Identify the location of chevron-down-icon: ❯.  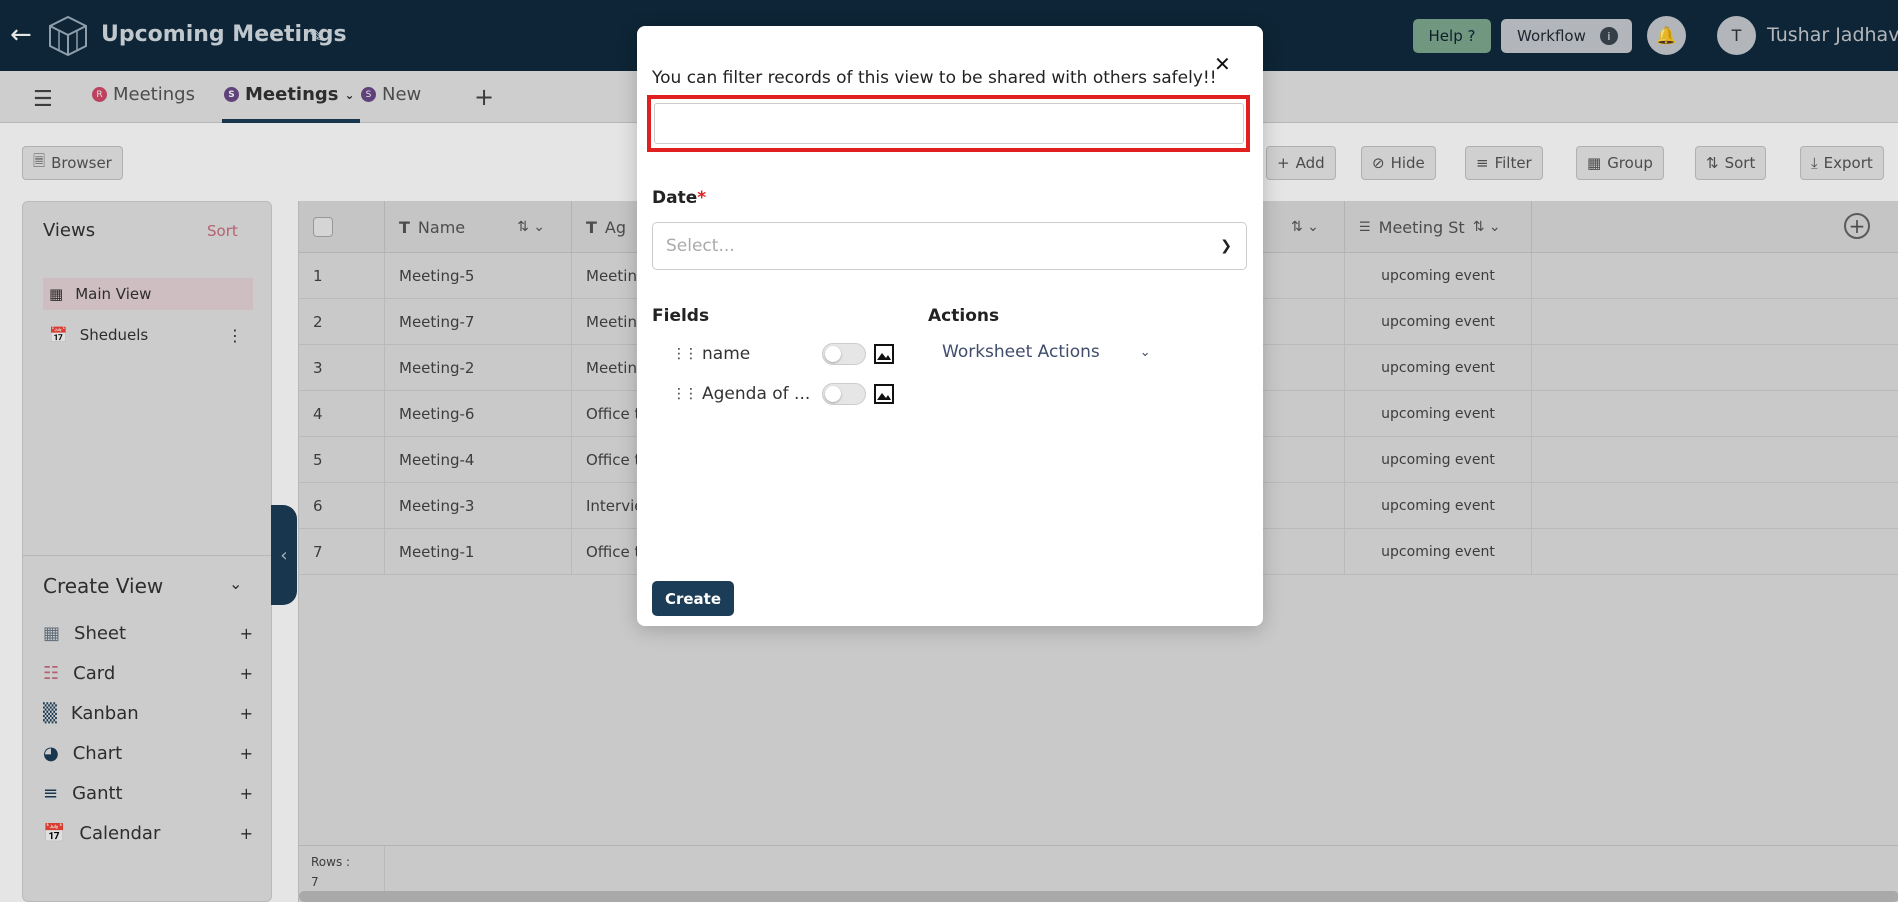
(1226, 246).